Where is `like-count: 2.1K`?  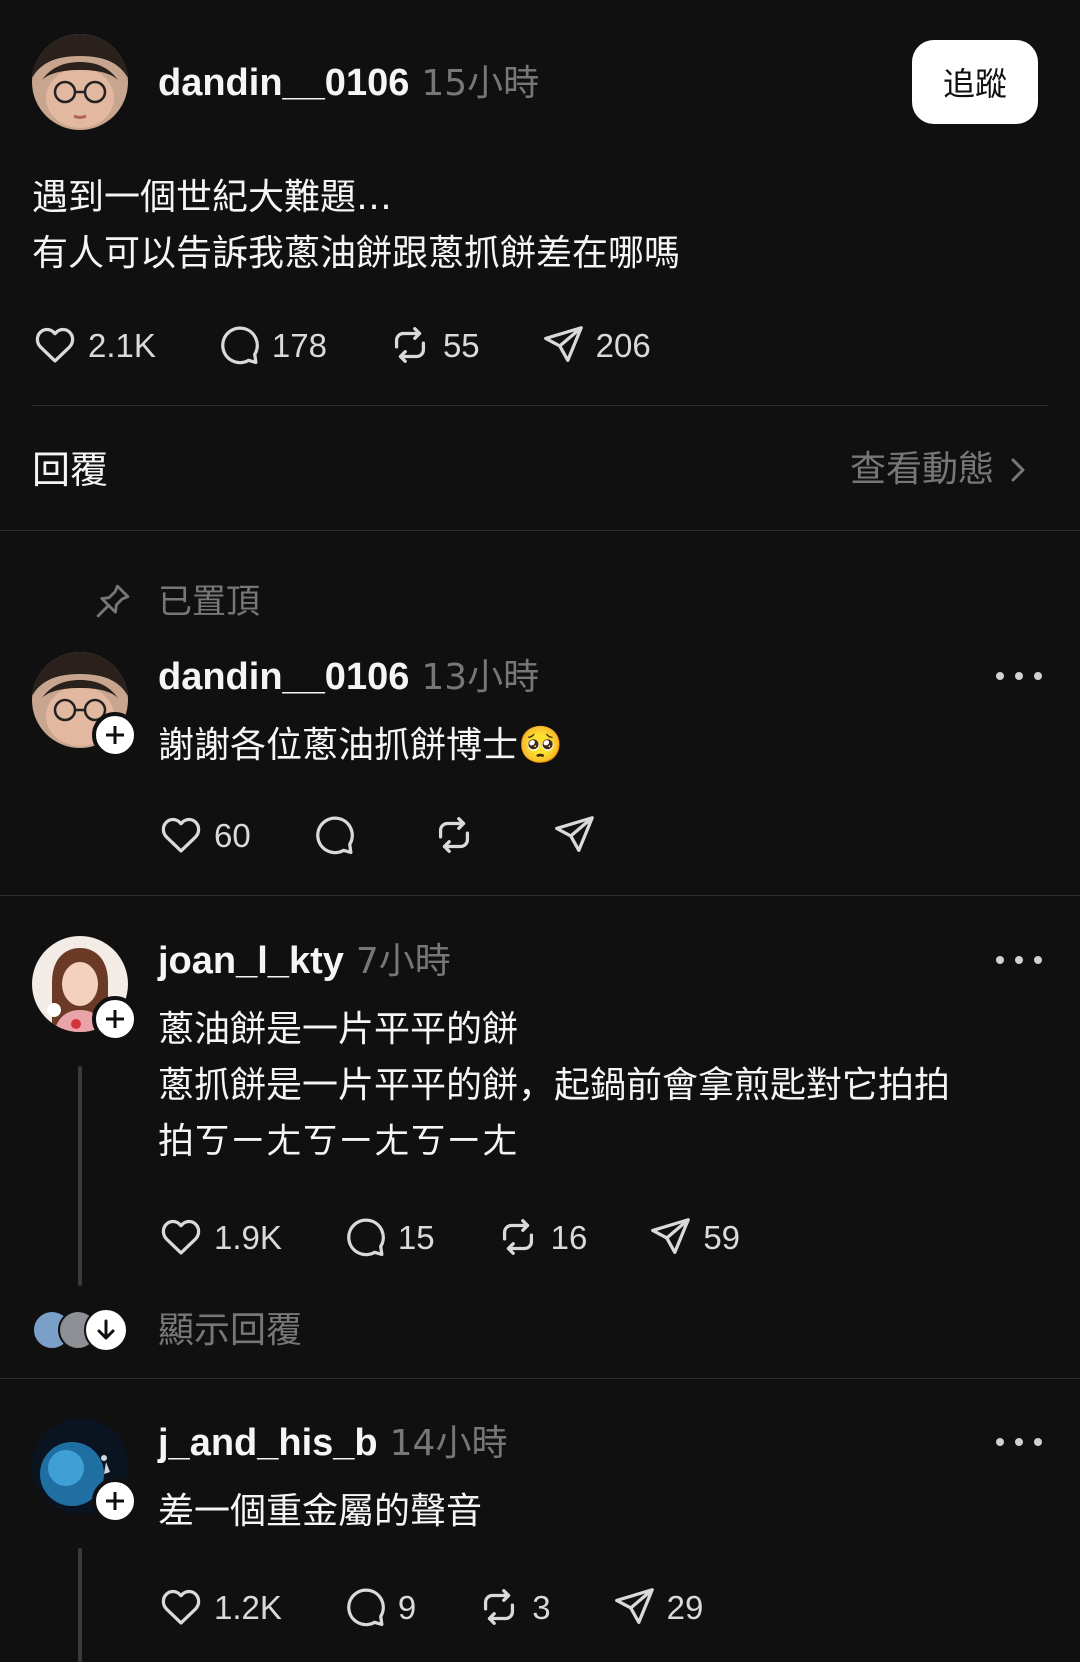
like-count: 2.1K is located at coordinates (122, 345).